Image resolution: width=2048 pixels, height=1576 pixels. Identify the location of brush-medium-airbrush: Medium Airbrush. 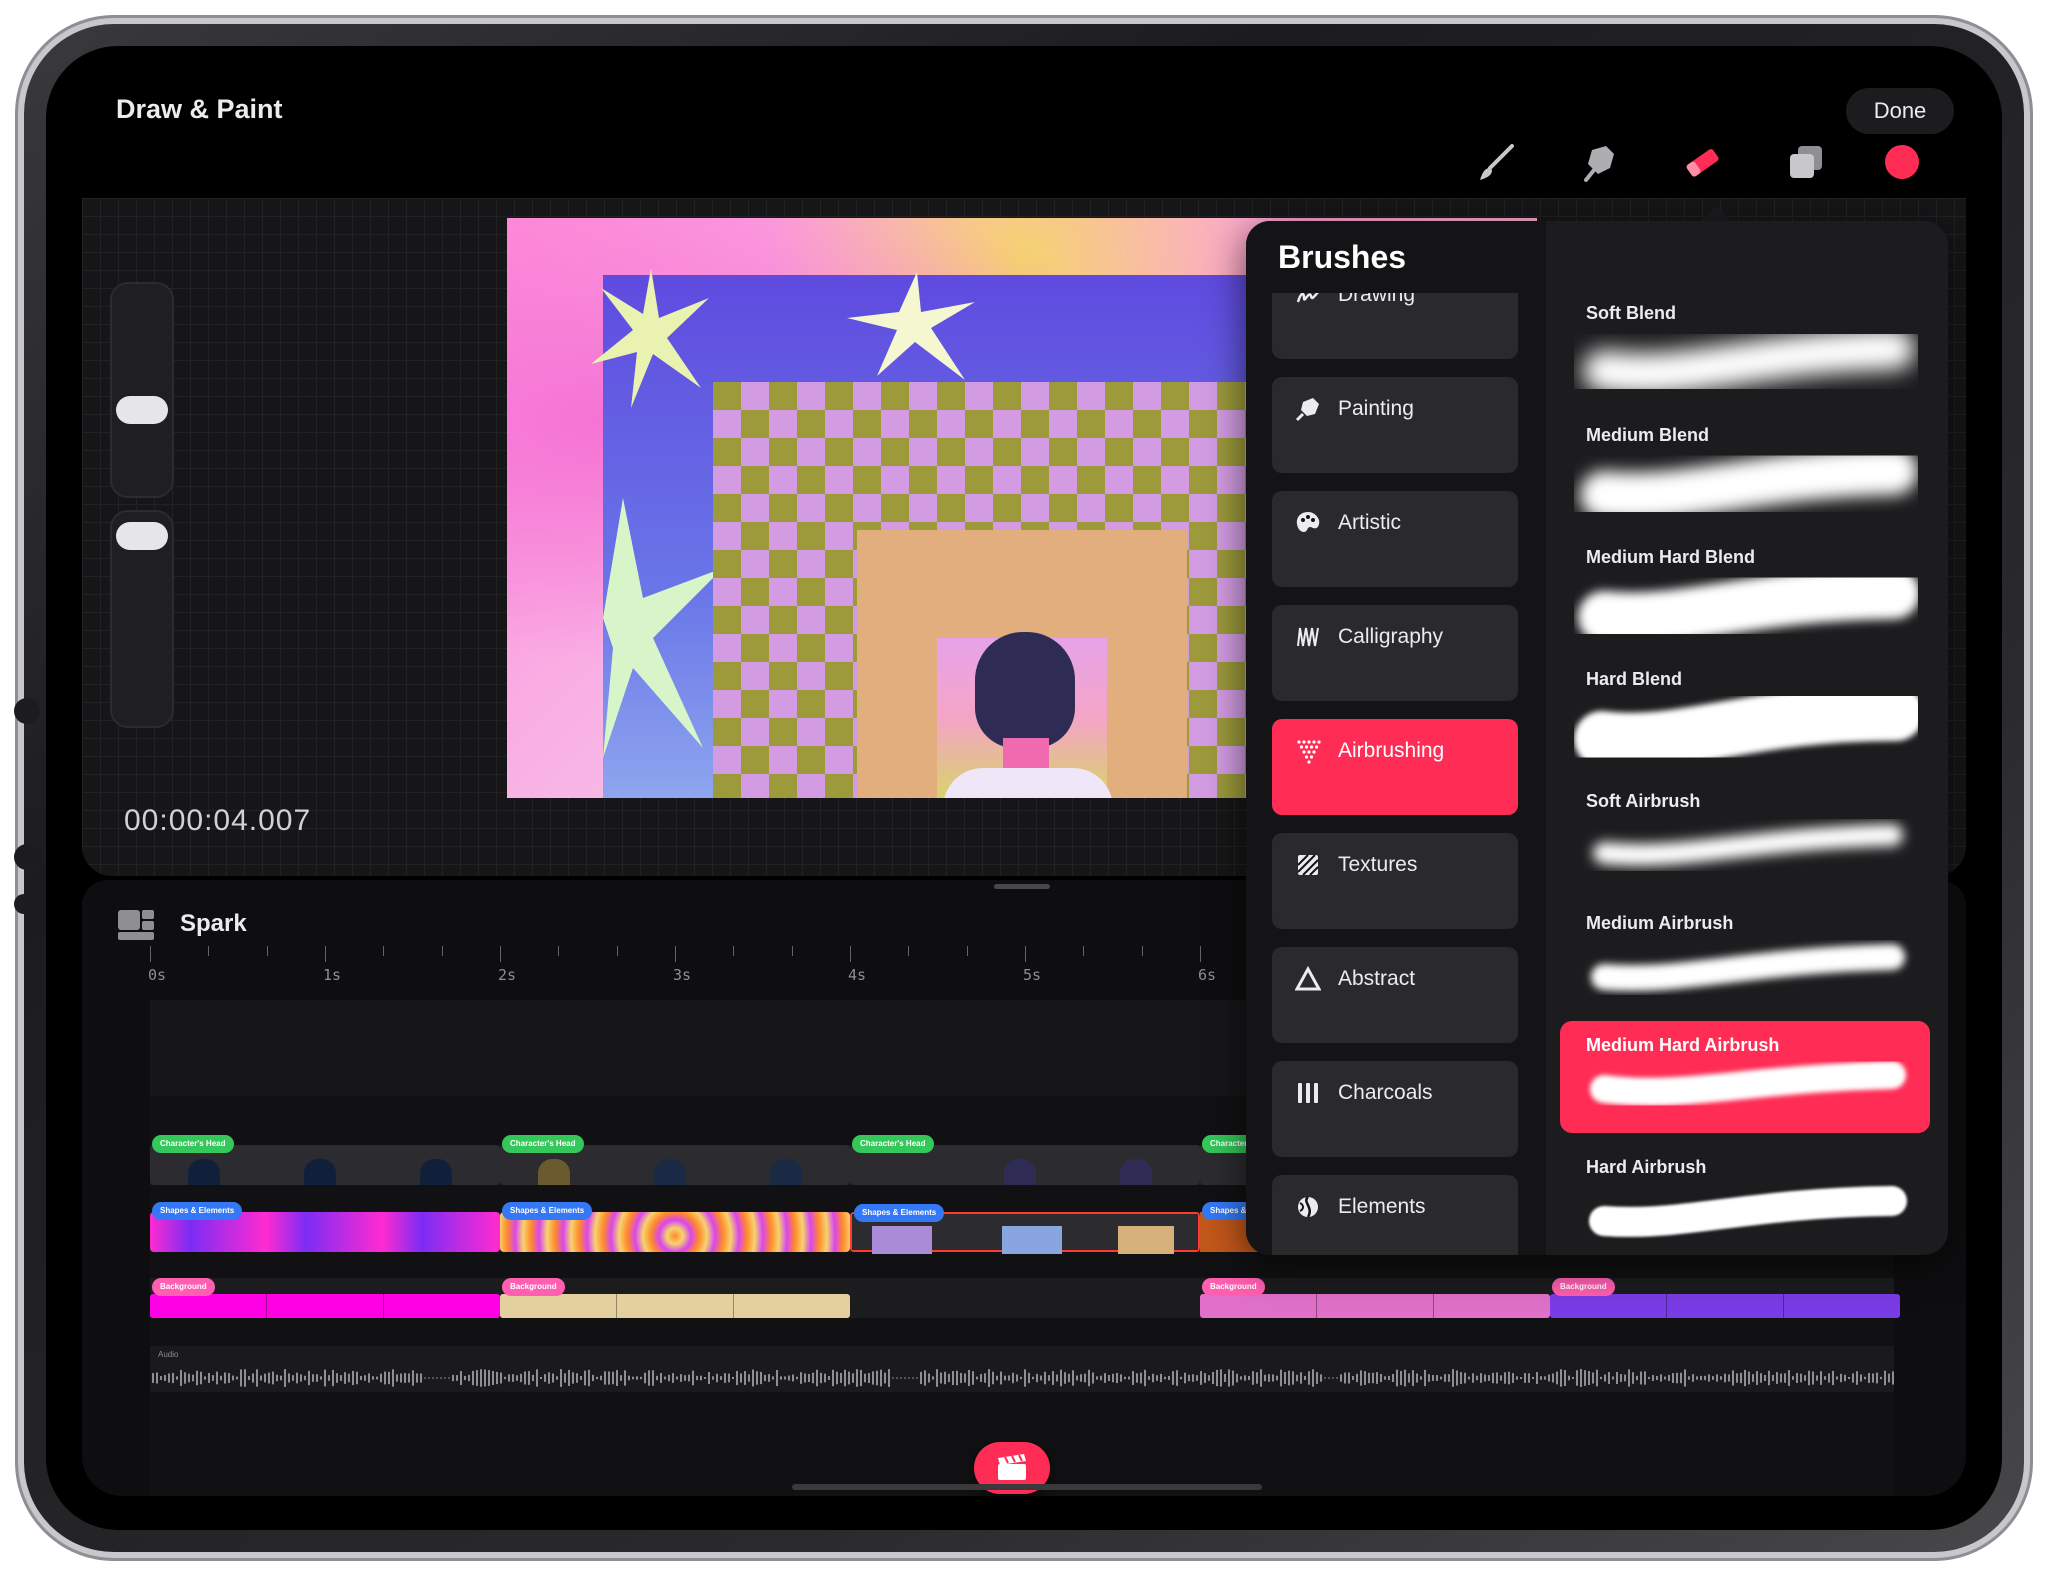
(1745, 955).